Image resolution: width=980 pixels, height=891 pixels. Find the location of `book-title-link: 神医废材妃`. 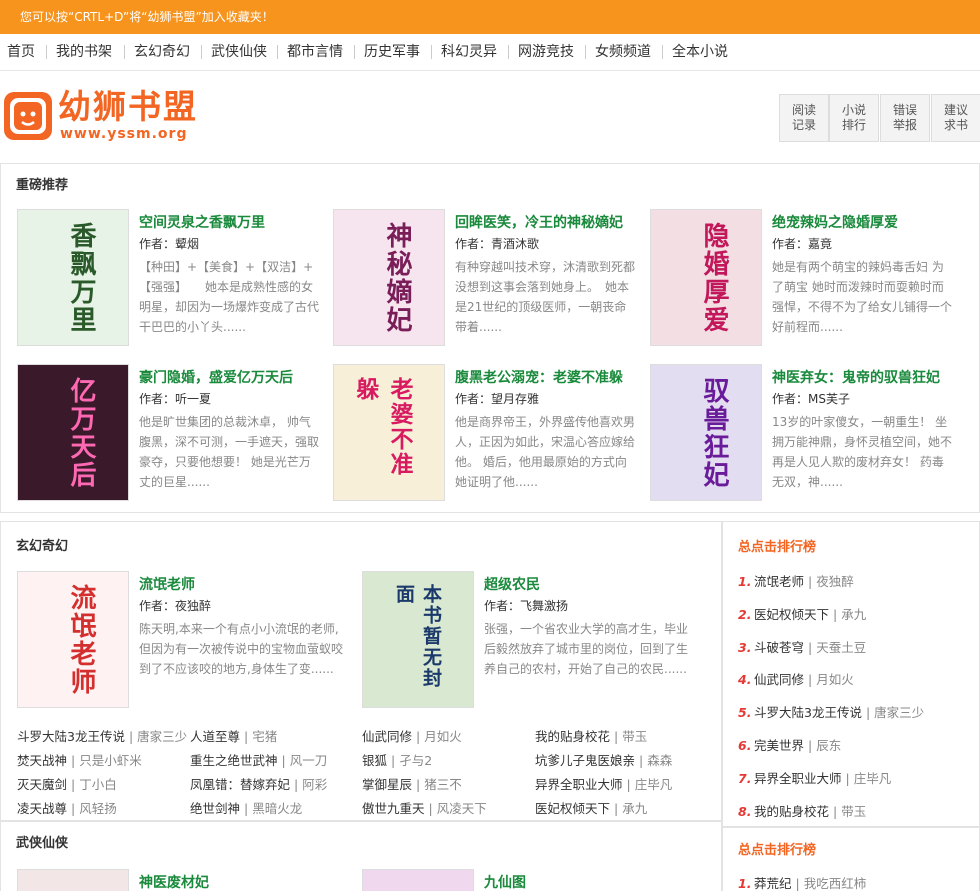

book-title-link: 神医废材妃 is located at coordinates (174, 881).